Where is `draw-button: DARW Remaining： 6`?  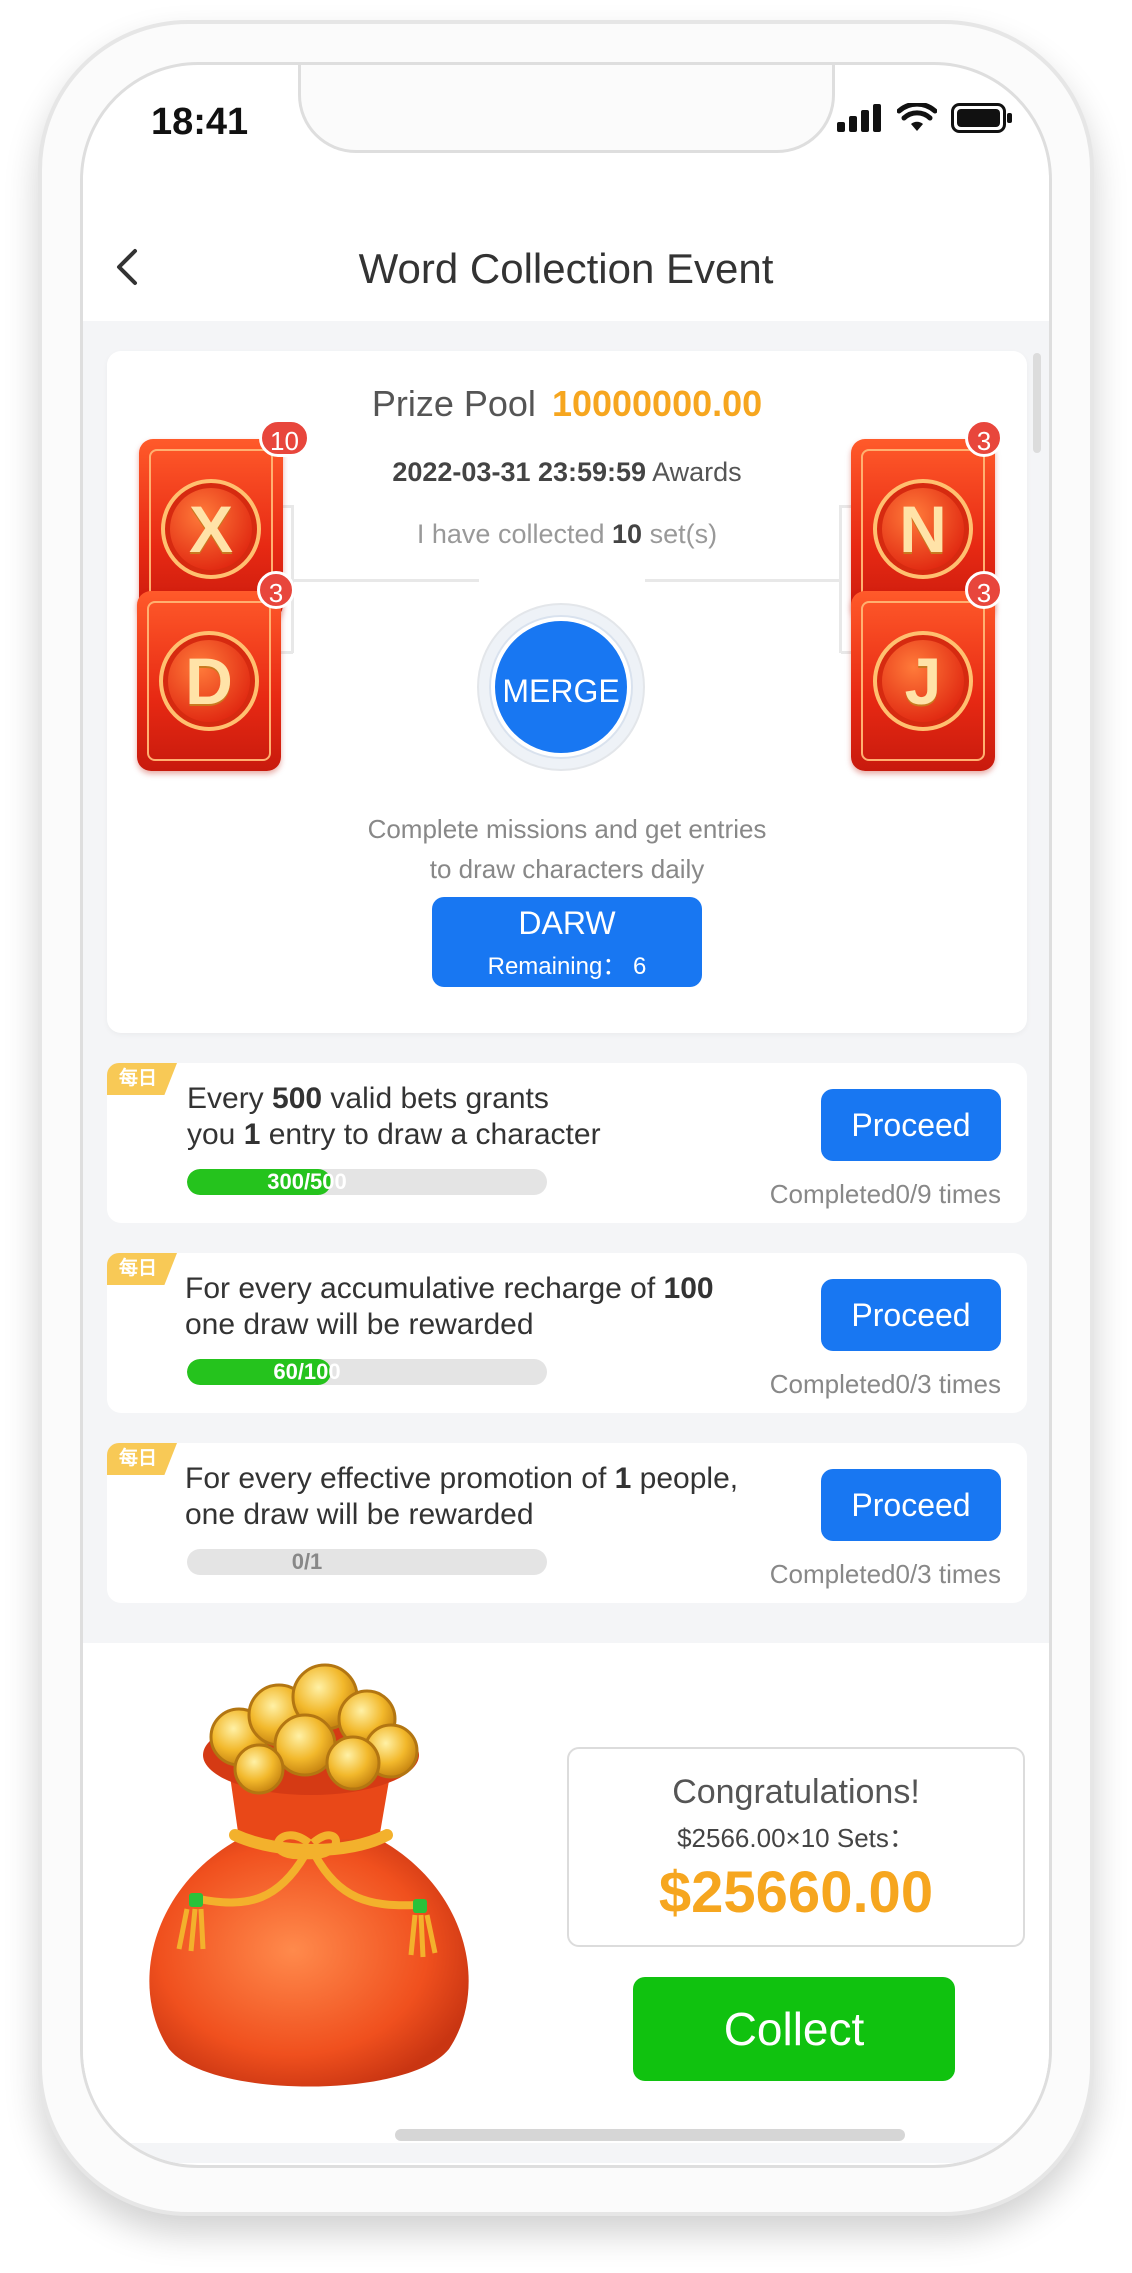 draw-button: DARW Remaining： 6 is located at coordinates (567, 942).